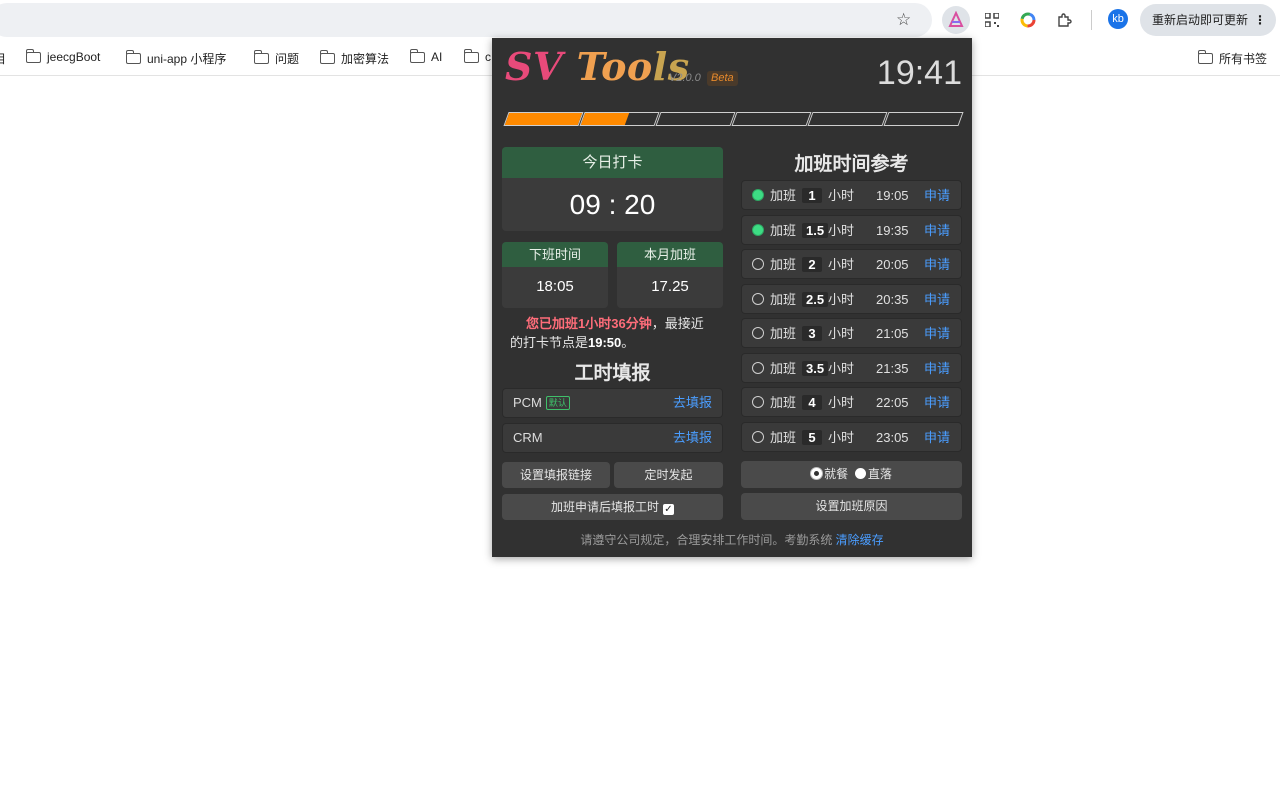  Describe the element at coordinates (62, 56) in the screenshot. I see `bookmark-folder-jeecgboot: jeecgBoot` at that location.